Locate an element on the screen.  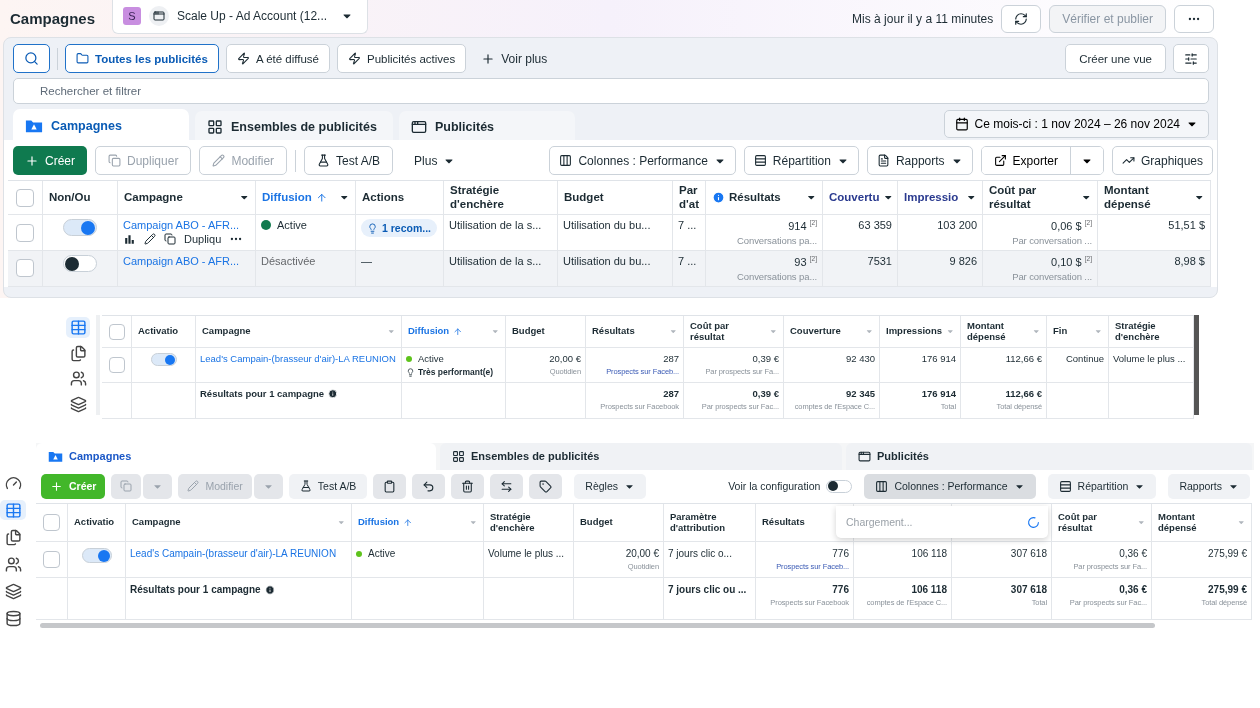
settings-button is located at coordinates (1191, 58).